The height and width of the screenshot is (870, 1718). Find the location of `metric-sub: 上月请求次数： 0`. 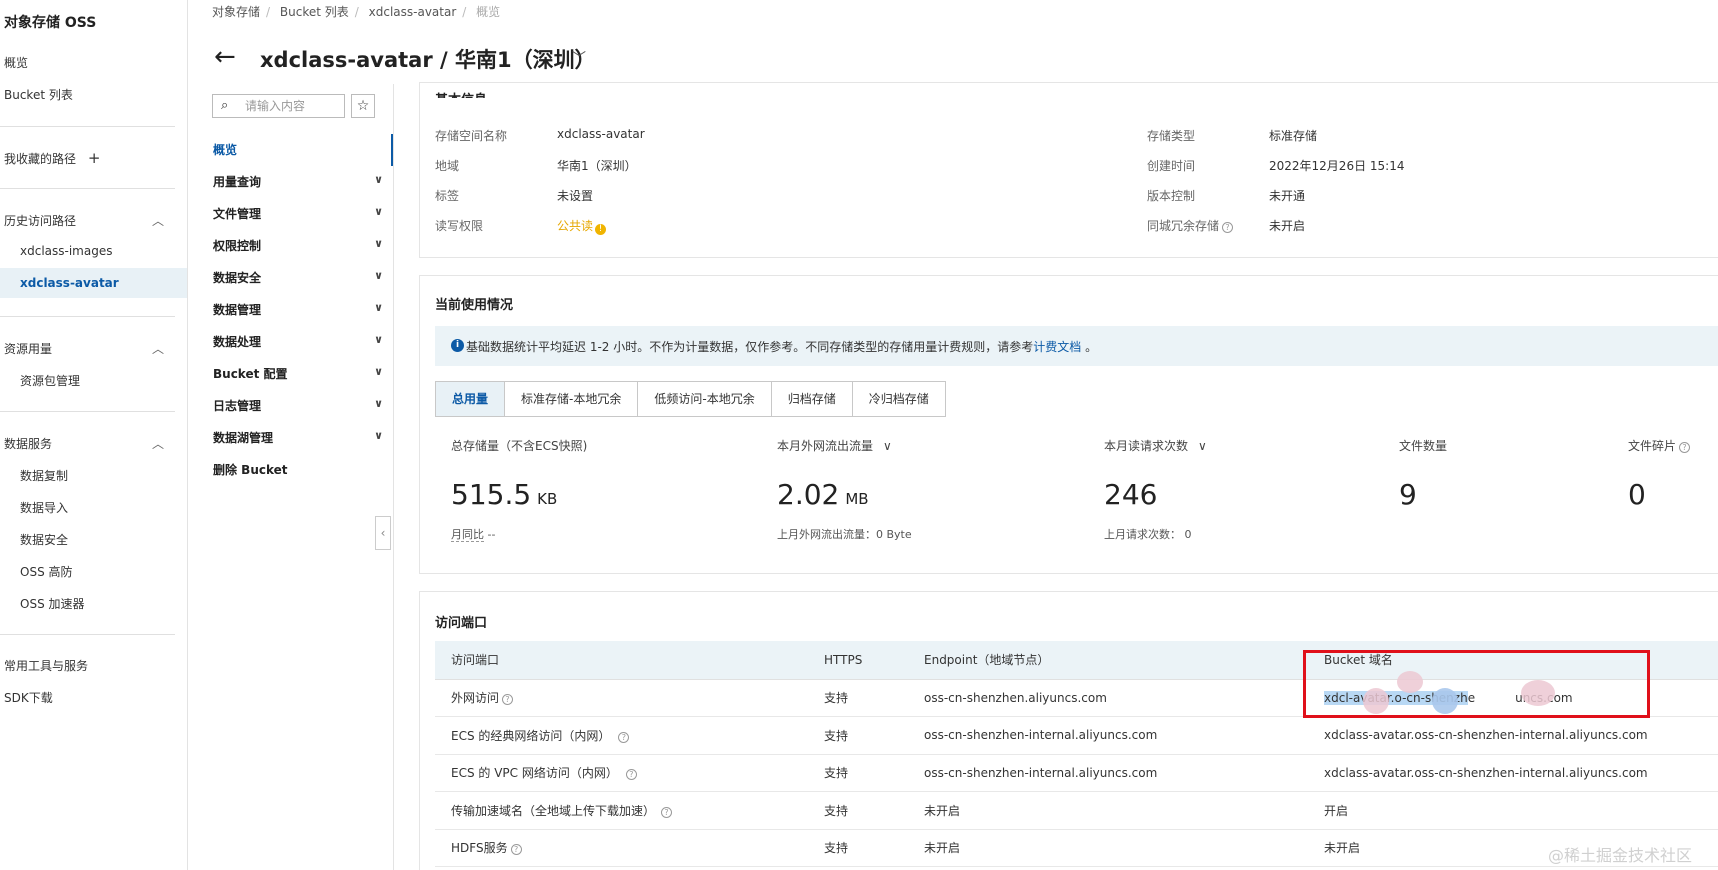

metric-sub: 上月请求次数： 0 is located at coordinates (1148, 534).